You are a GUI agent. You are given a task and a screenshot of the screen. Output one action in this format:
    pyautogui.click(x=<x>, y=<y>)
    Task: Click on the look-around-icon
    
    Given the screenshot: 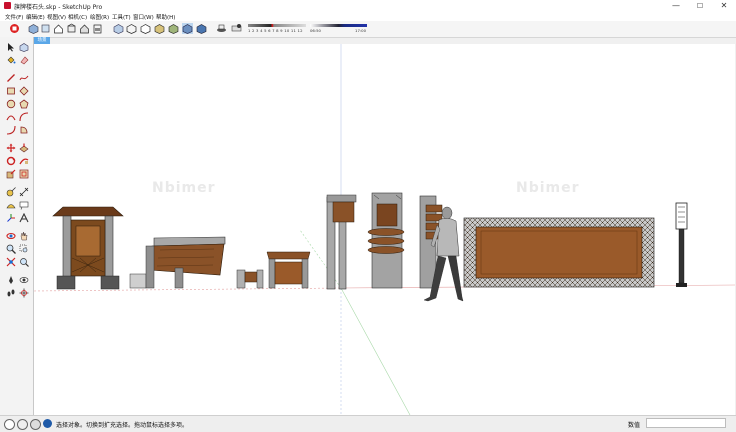 What is the action you would take?
    pyautogui.click(x=24, y=280)
    